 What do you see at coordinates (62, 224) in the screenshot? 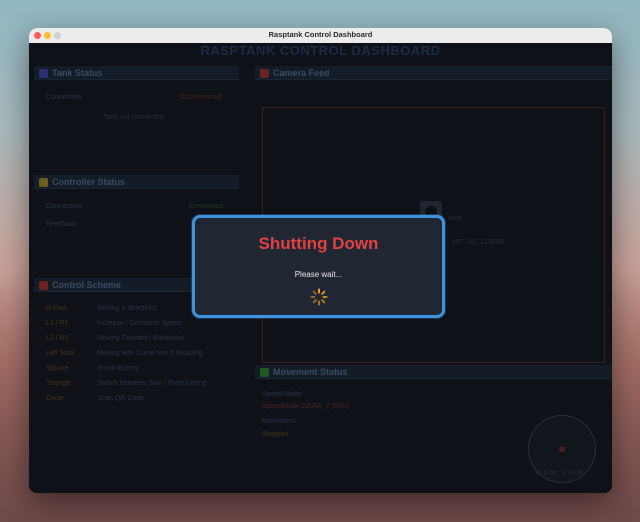
I see `controller-feedback-label: Feedback:` at bounding box center [62, 224].